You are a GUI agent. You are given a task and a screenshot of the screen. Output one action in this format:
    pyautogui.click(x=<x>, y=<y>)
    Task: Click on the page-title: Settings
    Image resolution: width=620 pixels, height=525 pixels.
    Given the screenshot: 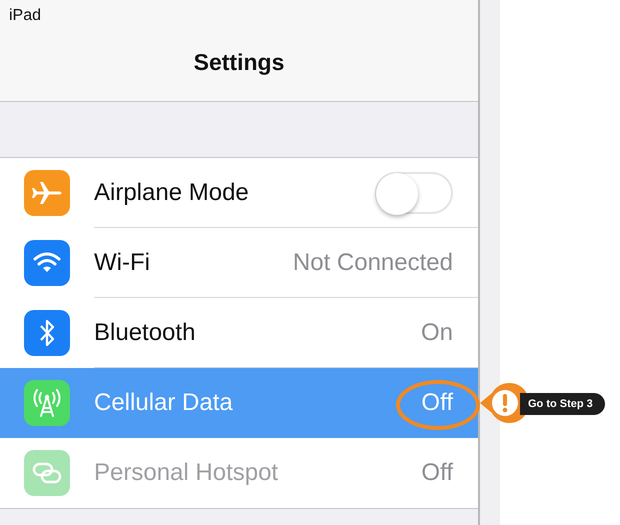 What is the action you would take?
    pyautogui.click(x=239, y=62)
    